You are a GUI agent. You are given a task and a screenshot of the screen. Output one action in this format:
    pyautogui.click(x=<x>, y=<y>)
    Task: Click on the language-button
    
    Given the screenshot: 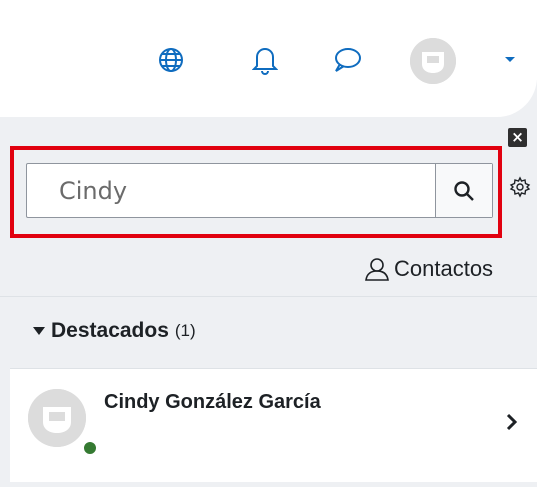 What is the action you would take?
    pyautogui.click(x=171, y=60)
    